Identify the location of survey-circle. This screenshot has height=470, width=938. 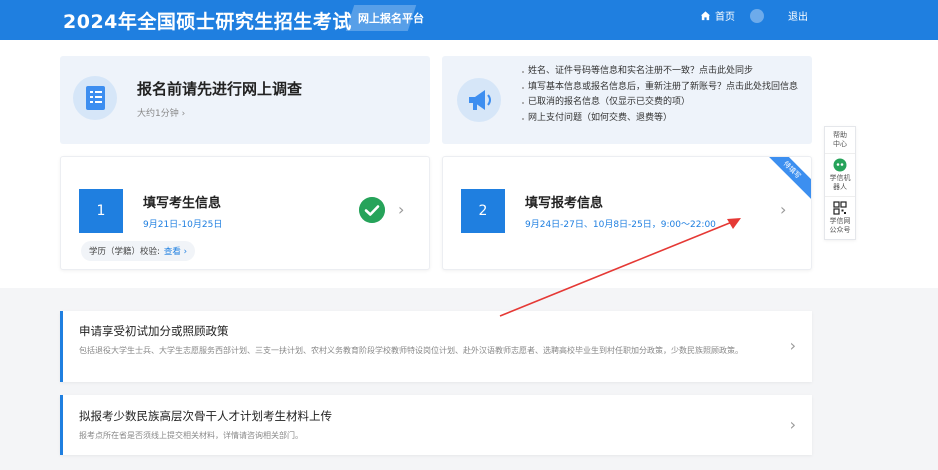
(95, 98).